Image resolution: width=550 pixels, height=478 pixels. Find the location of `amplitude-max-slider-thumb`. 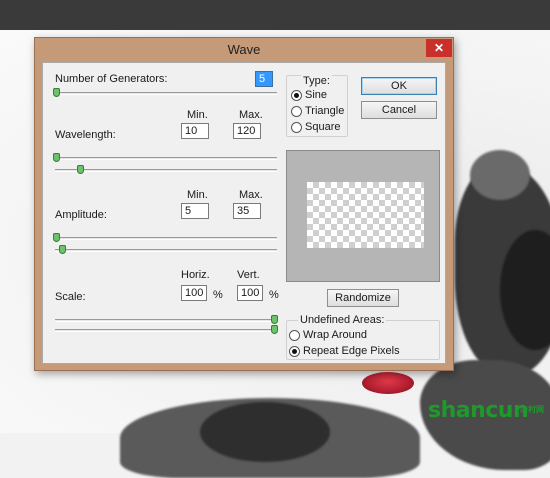

amplitude-max-slider-thumb is located at coordinates (62, 249).